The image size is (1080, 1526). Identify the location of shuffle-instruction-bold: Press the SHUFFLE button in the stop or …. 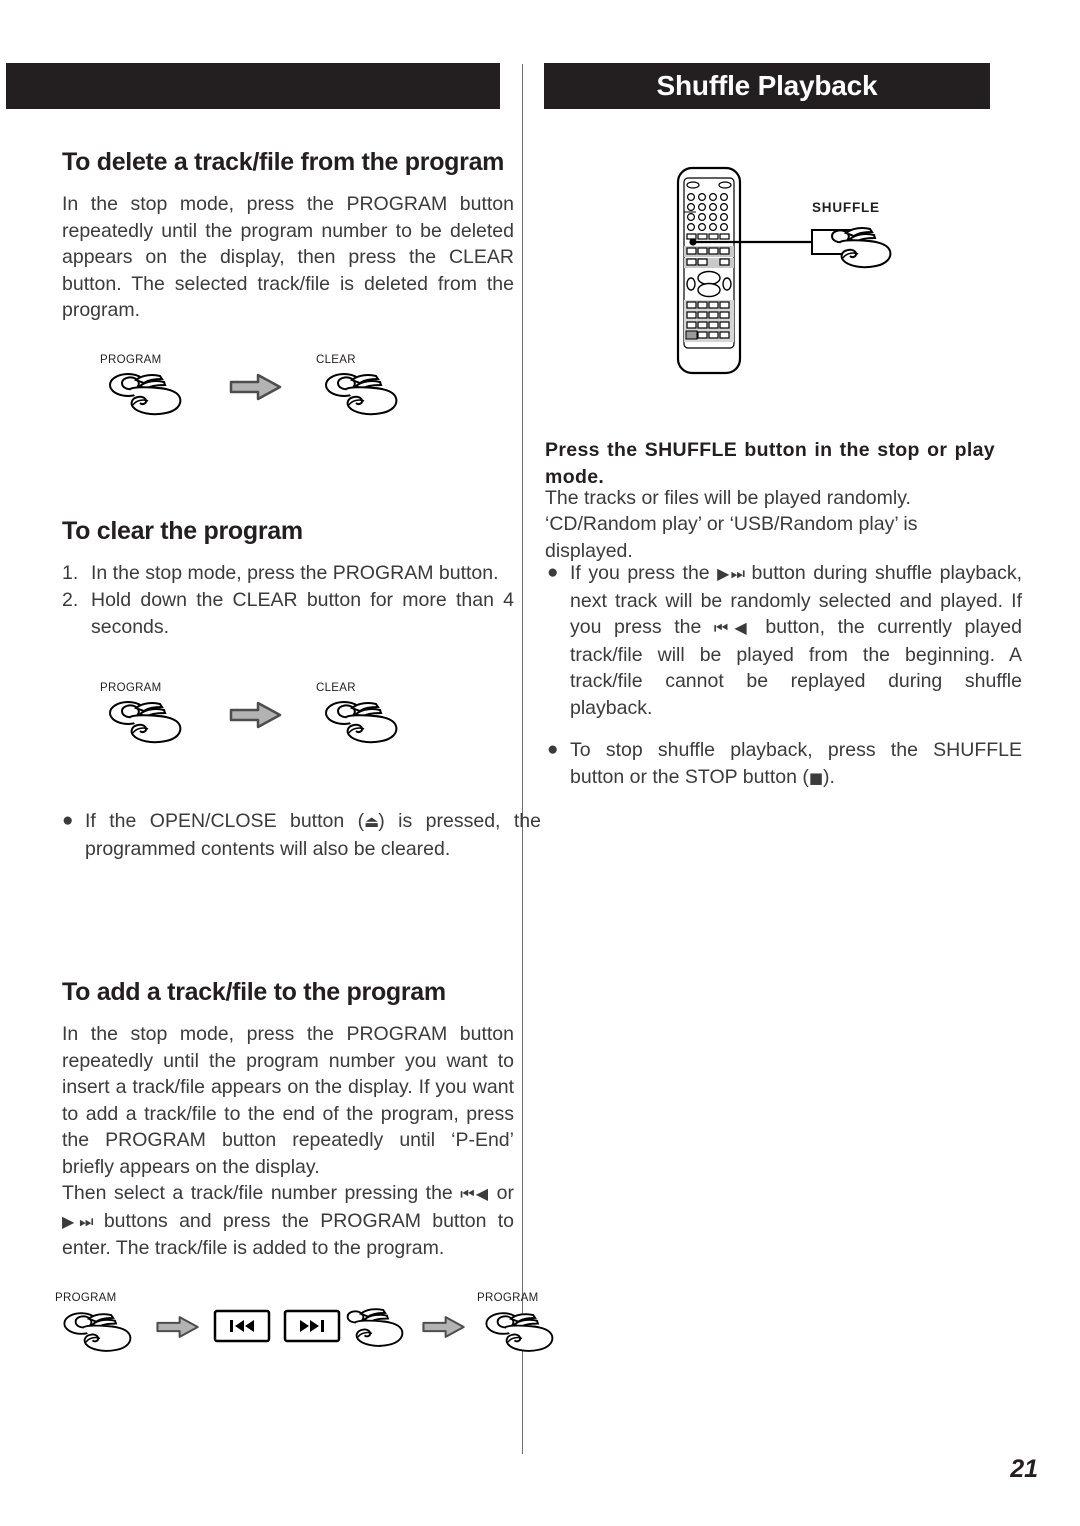
(770, 463).